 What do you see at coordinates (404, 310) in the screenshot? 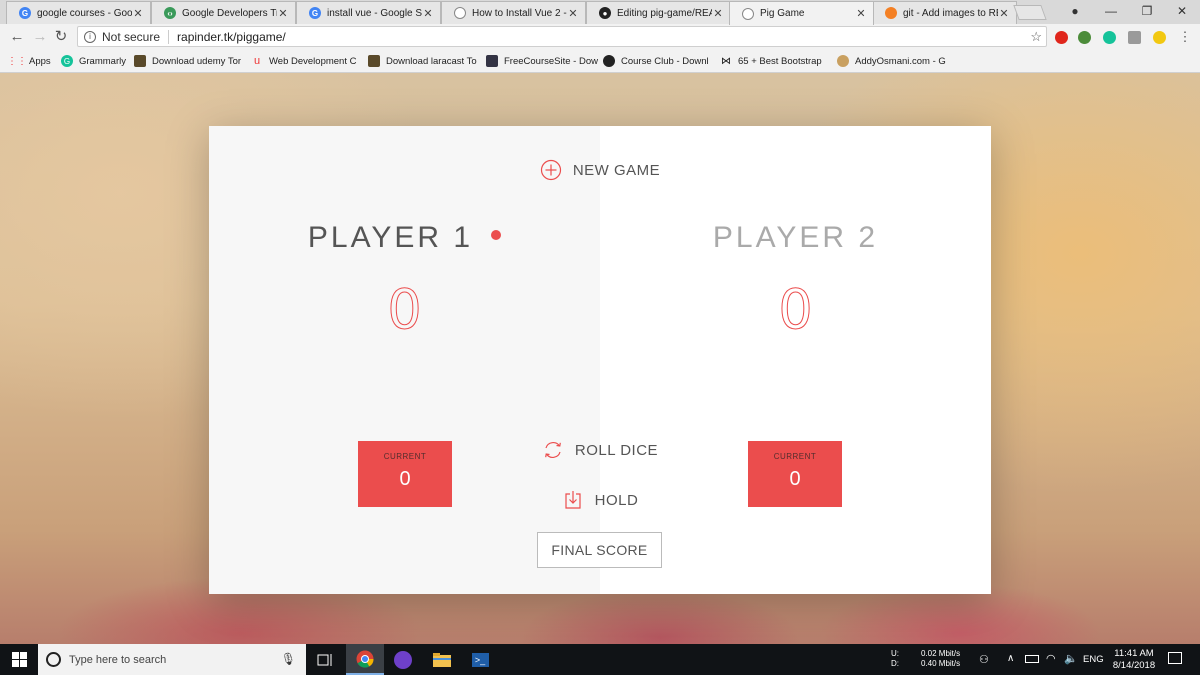
I see `score-text: 0` at bounding box center [404, 310].